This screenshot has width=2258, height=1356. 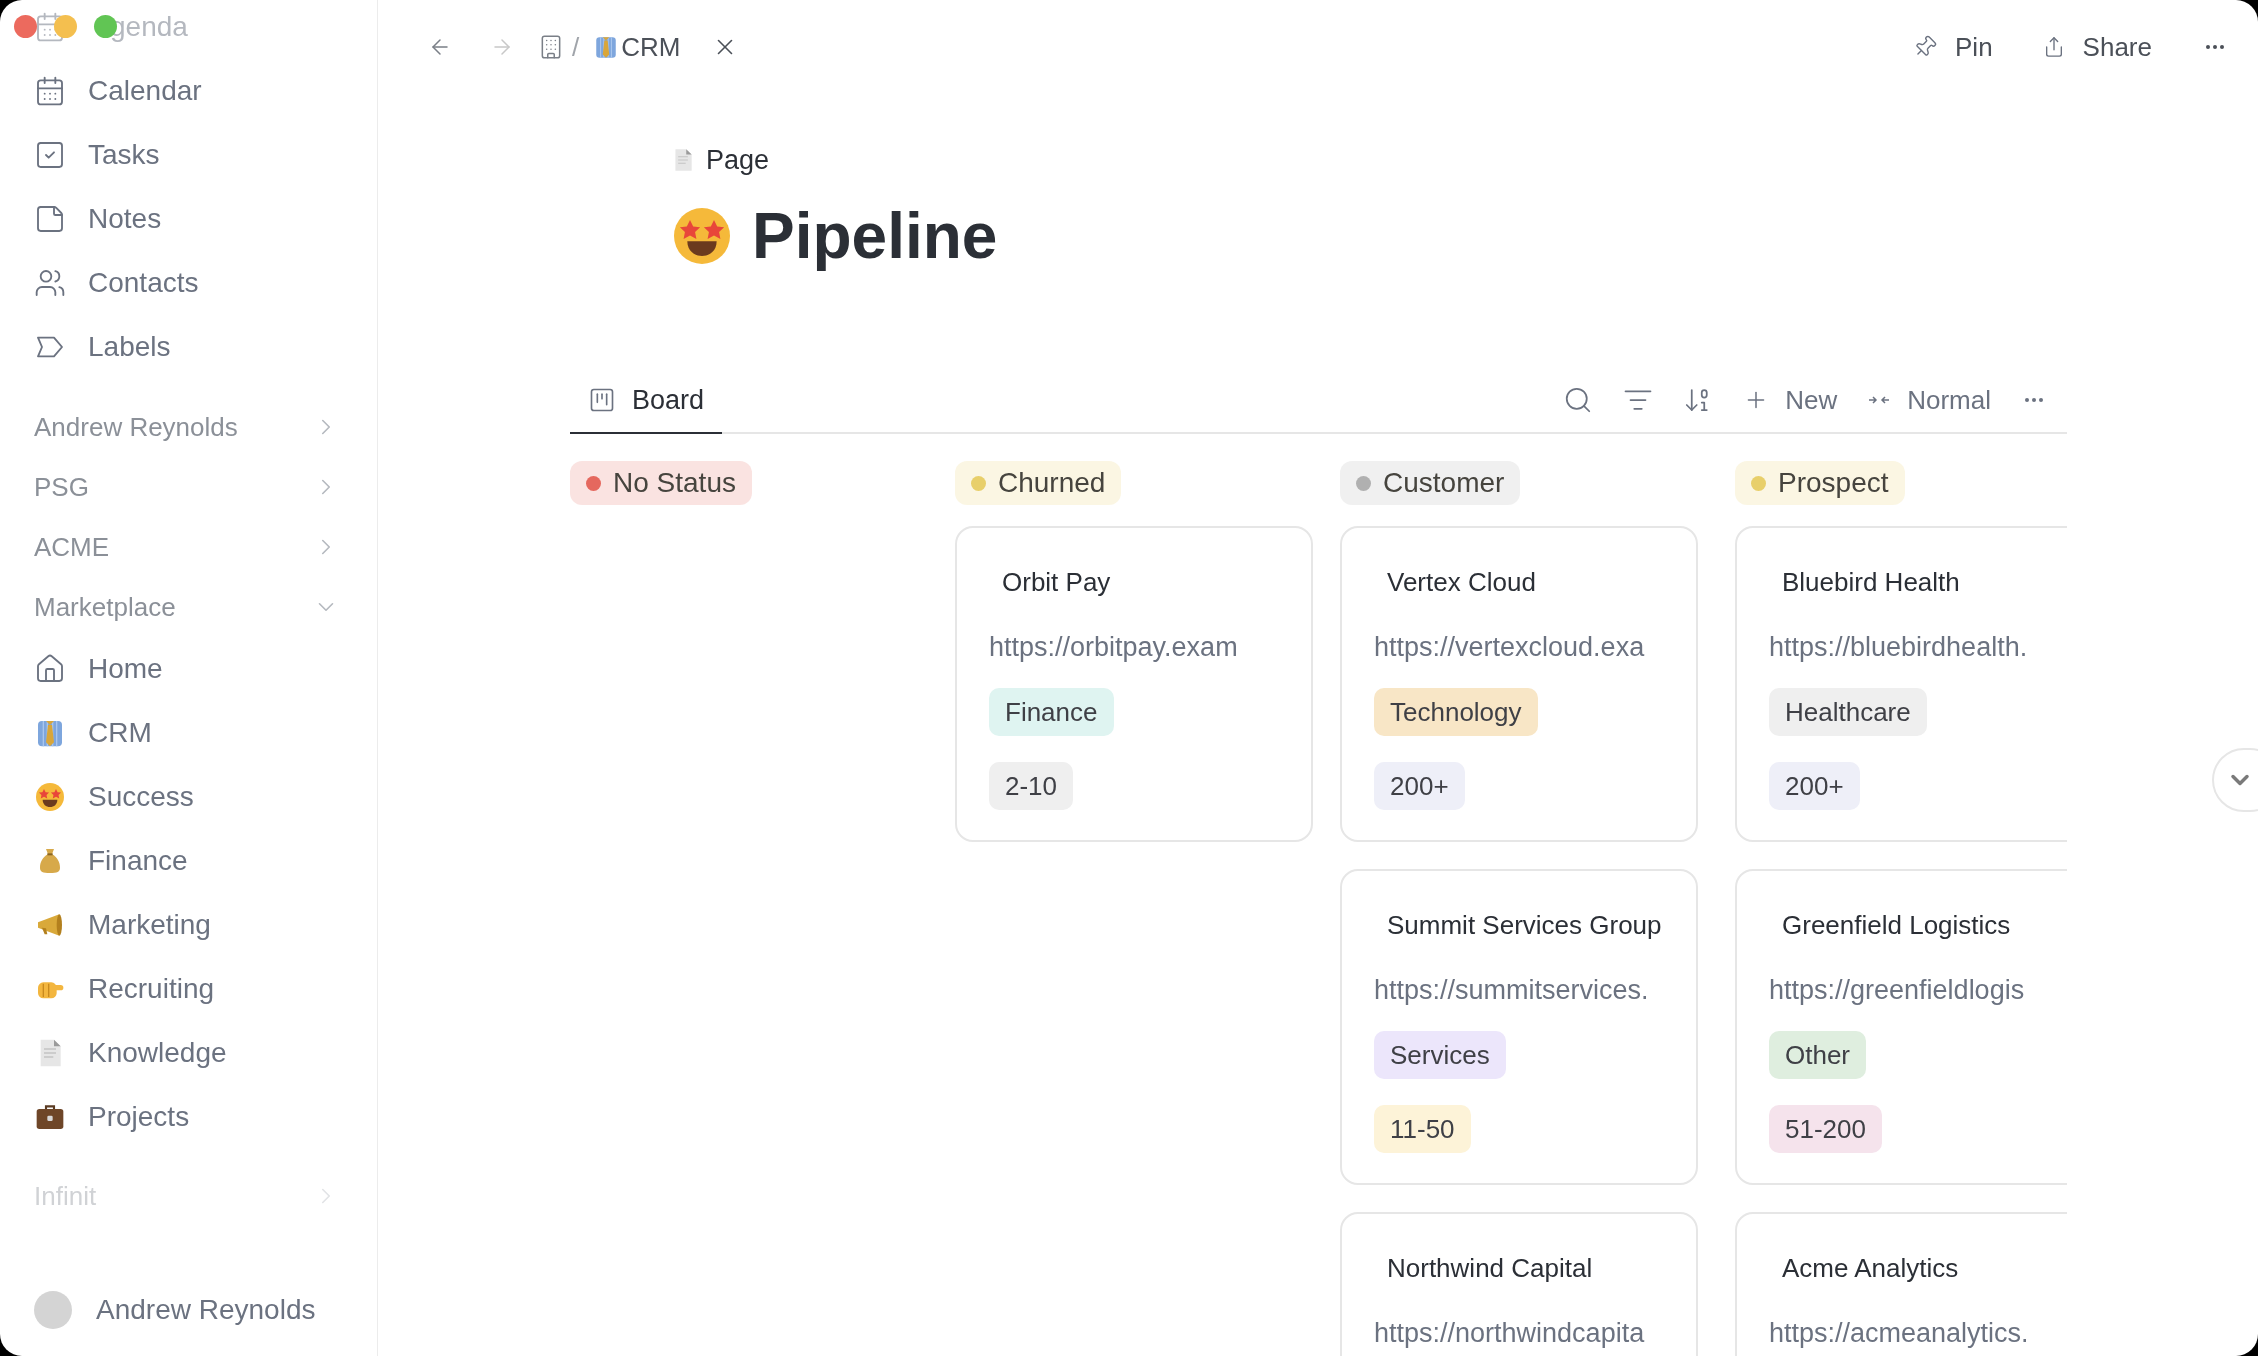 What do you see at coordinates (188, 347) in the screenshot?
I see `sidebar-item: Labels` at bounding box center [188, 347].